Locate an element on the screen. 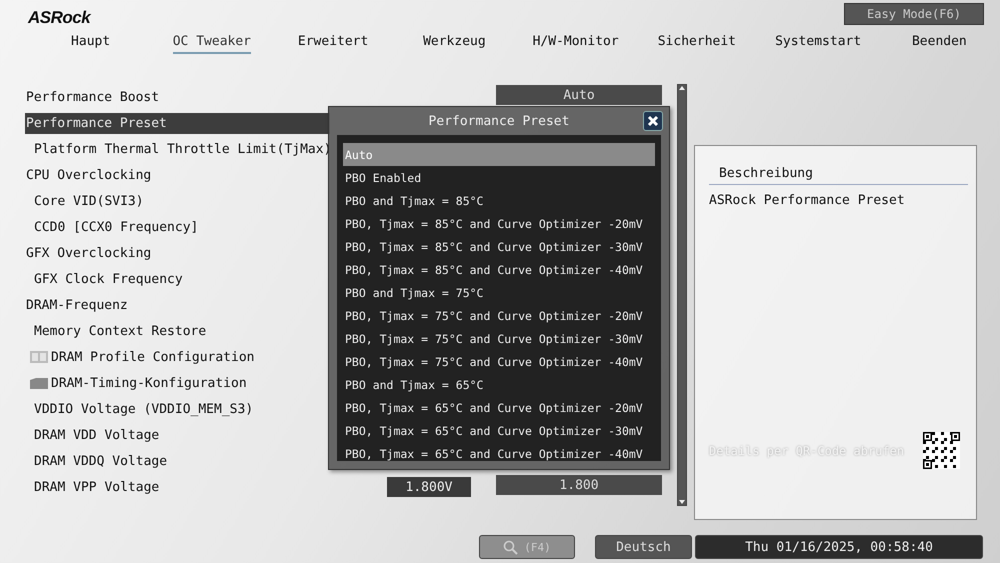 This screenshot has height=563, width=1000. setting-item: DRAM-Timing-Konfiguration is located at coordinates (138, 383).